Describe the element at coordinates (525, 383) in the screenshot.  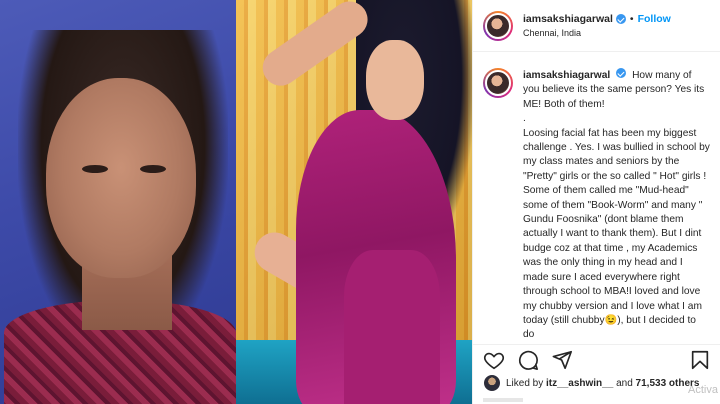
I see `likes-prefix: Liked by` at that location.